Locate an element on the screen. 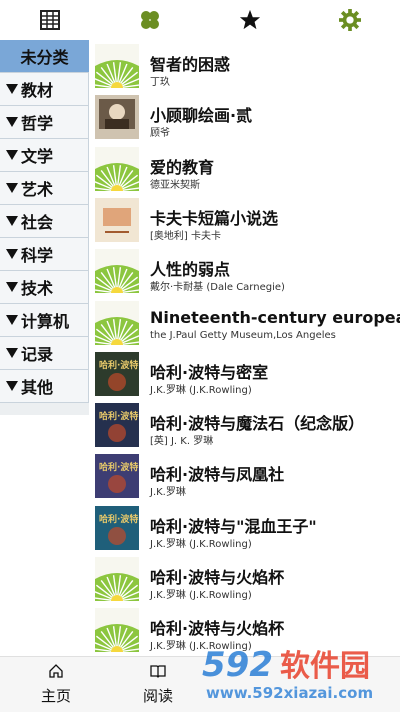 This screenshot has height=712, width=400. book-author: the J.Paul Getty Museum,Los Angeles is located at coordinates (243, 335).